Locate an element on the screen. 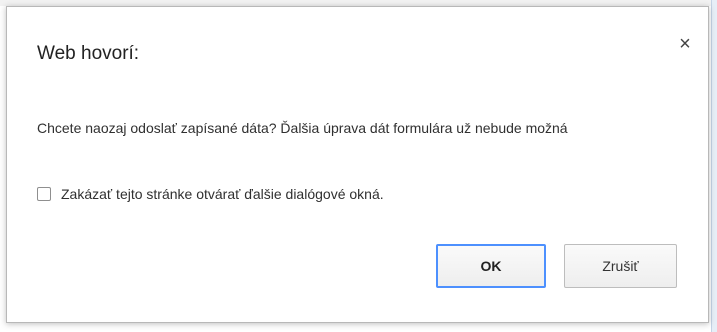 The height and width of the screenshot is (332, 717). suppress-dialogs-checkbox is located at coordinates (44, 194).